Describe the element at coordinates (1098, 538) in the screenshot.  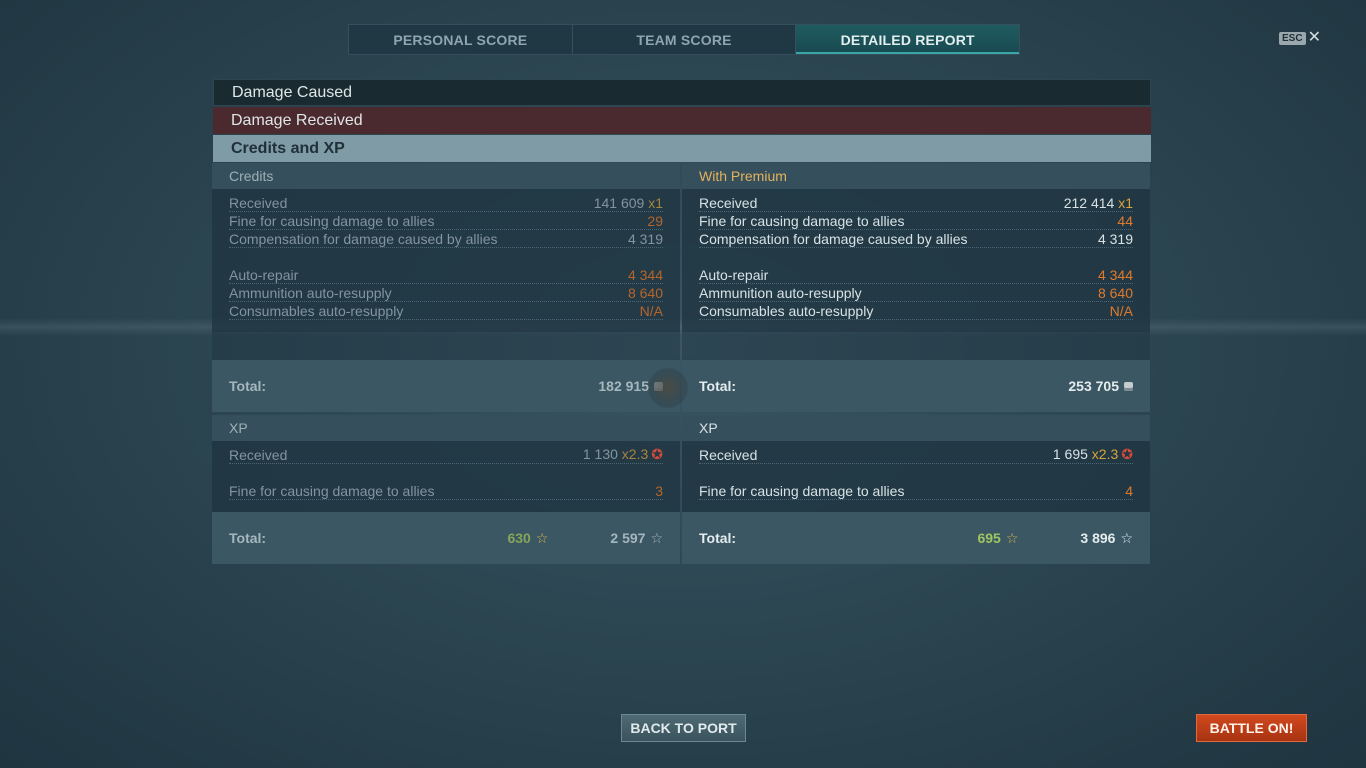
I see `xp-total-value: 3 896` at that location.